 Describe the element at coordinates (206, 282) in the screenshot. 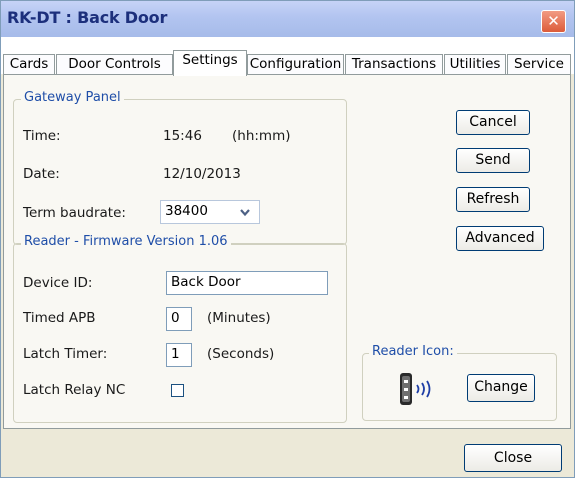

I see `device-id-value: Back Door` at that location.